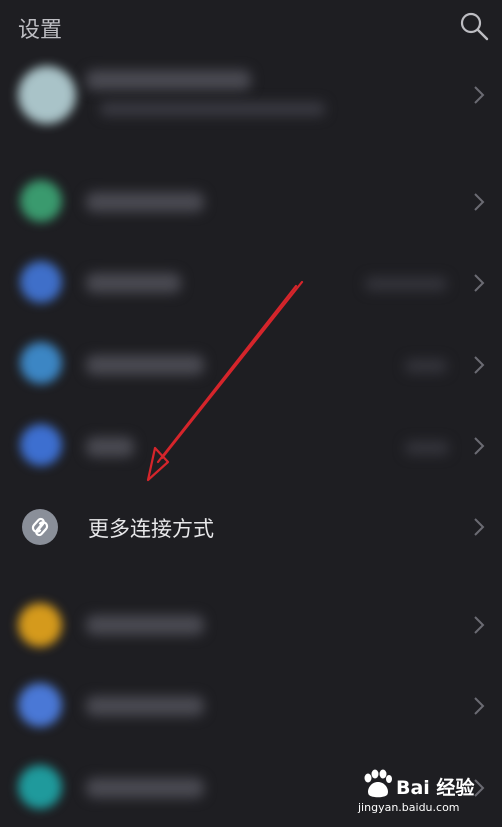 The width and height of the screenshot is (502, 827). I want to click on search-icon, so click(474, 26).